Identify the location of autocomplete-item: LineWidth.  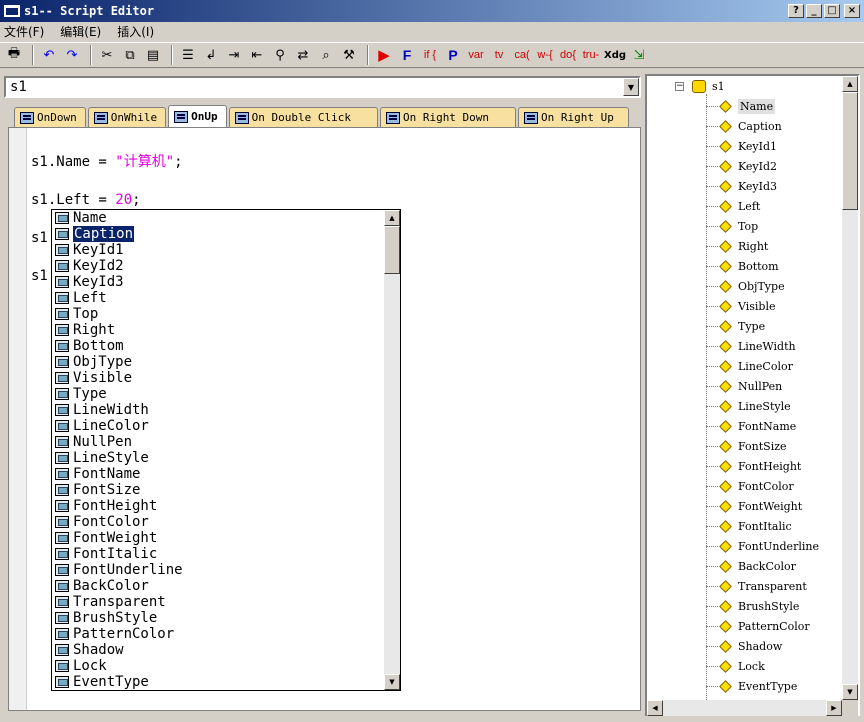
(218, 410).